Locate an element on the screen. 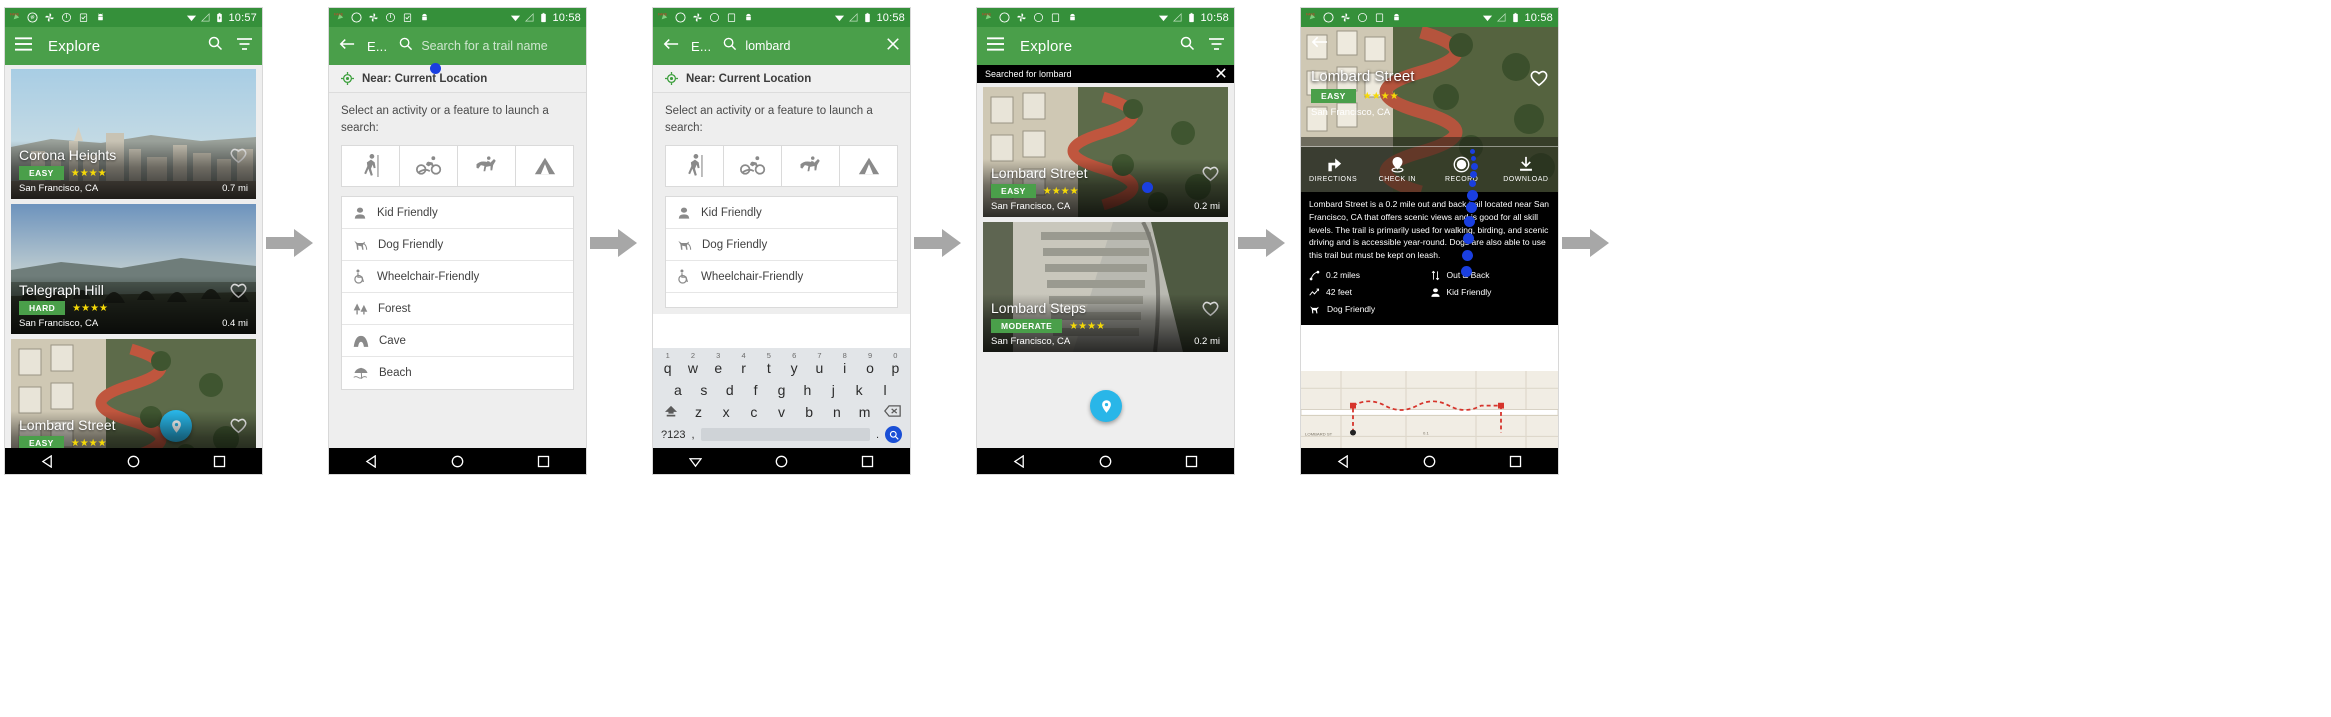 The height and width of the screenshot is (717, 2331). key-c: c is located at coordinates (754, 412).